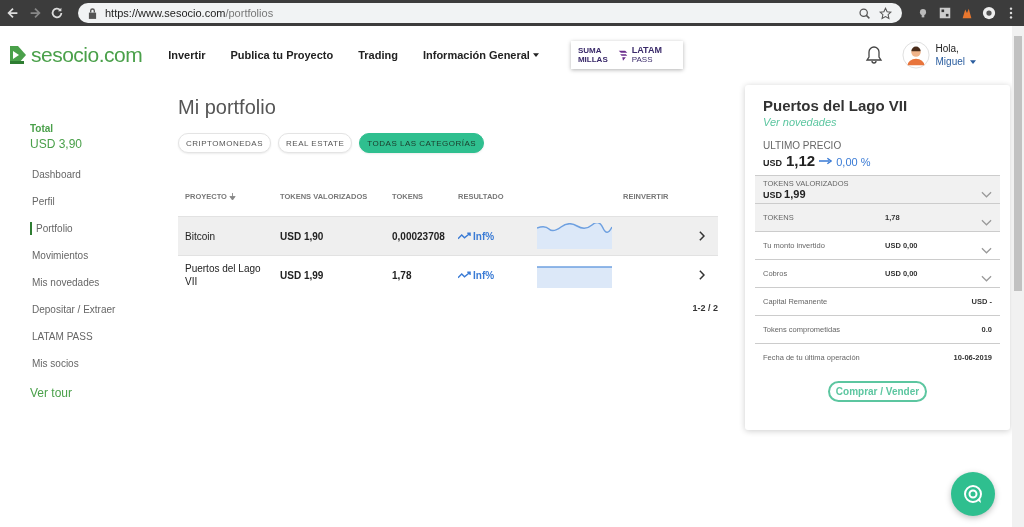 The width and height of the screenshot is (1024, 527). Describe the element at coordinates (704, 308) in the screenshot. I see `pagination: 1-2 / 2` at that location.